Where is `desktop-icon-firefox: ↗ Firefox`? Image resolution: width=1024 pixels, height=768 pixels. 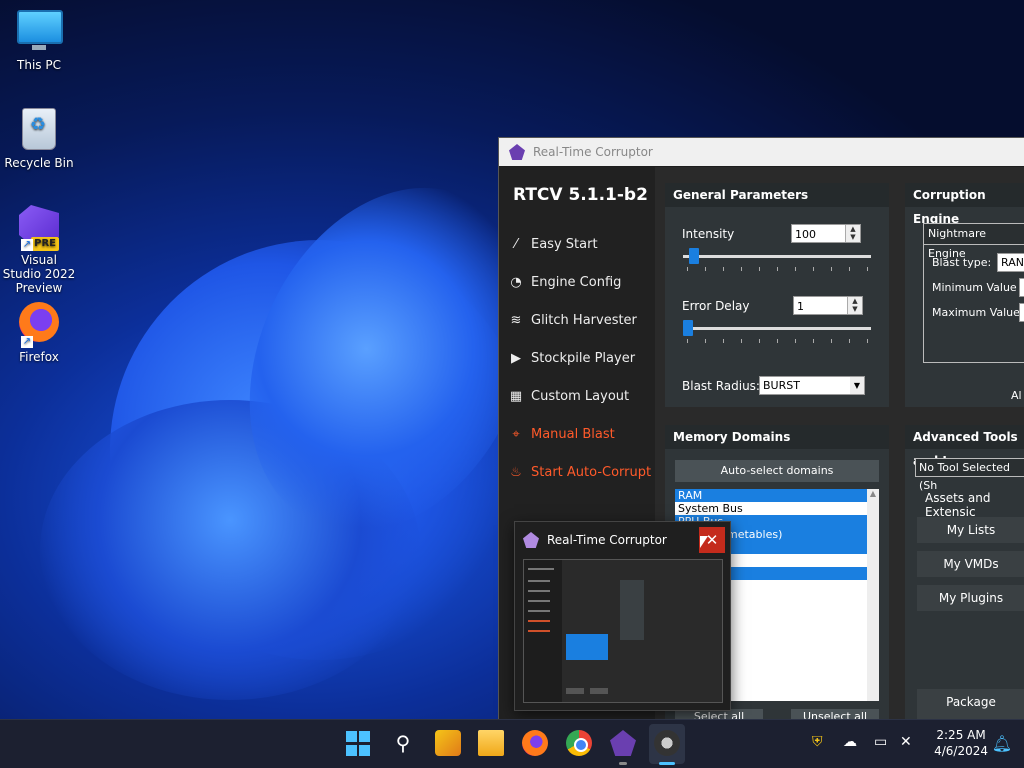
desktop-icon-firefox: ↗ Firefox is located at coordinates (39, 333).